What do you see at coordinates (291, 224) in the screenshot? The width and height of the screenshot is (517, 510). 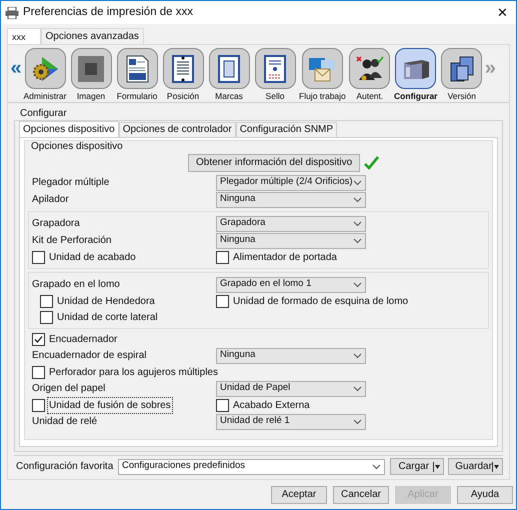 I see `dropdown: Grapadora` at bounding box center [291, 224].